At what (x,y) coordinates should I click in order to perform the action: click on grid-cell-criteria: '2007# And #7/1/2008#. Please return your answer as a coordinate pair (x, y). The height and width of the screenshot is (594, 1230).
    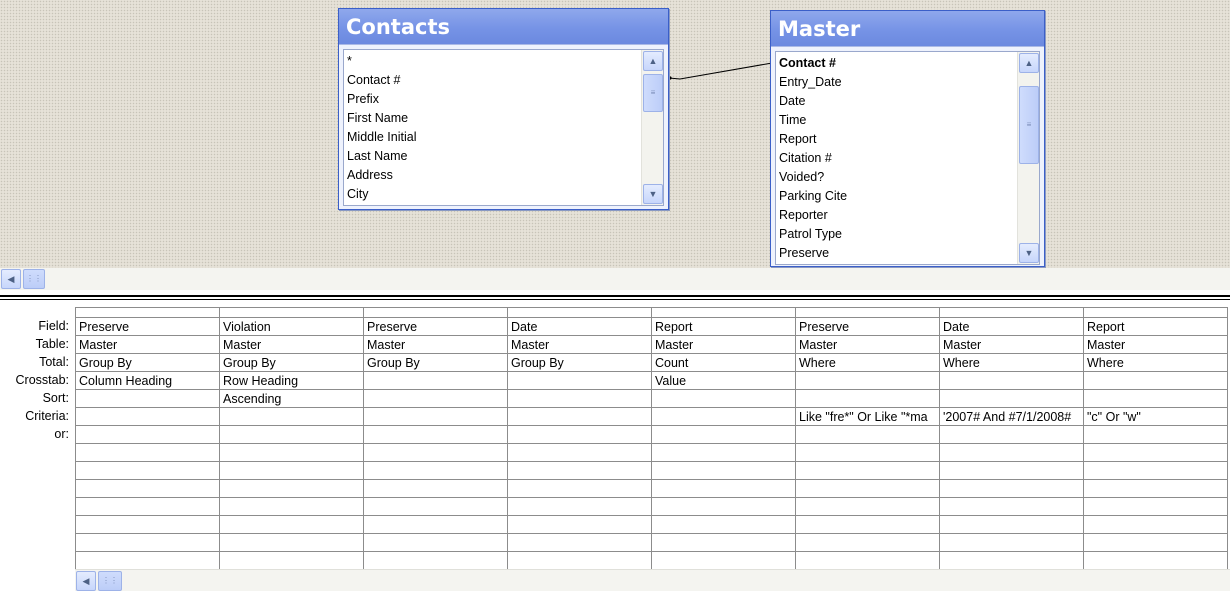
    Looking at the image, I should click on (1011, 416).